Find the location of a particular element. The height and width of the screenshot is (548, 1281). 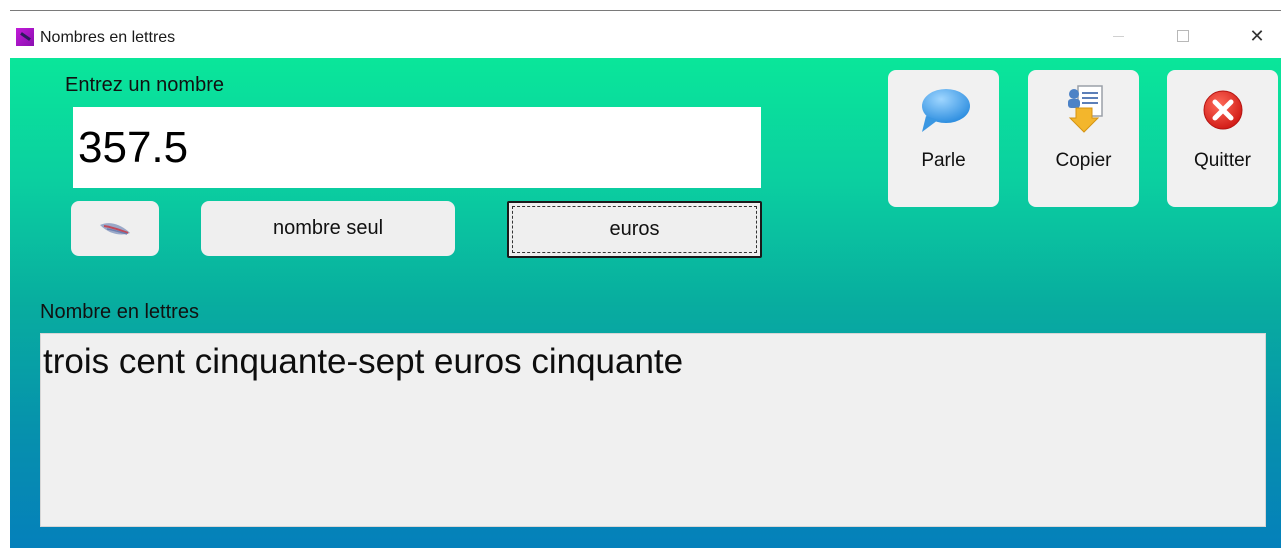

output-label: Nombre en lettres is located at coordinates (119, 312).